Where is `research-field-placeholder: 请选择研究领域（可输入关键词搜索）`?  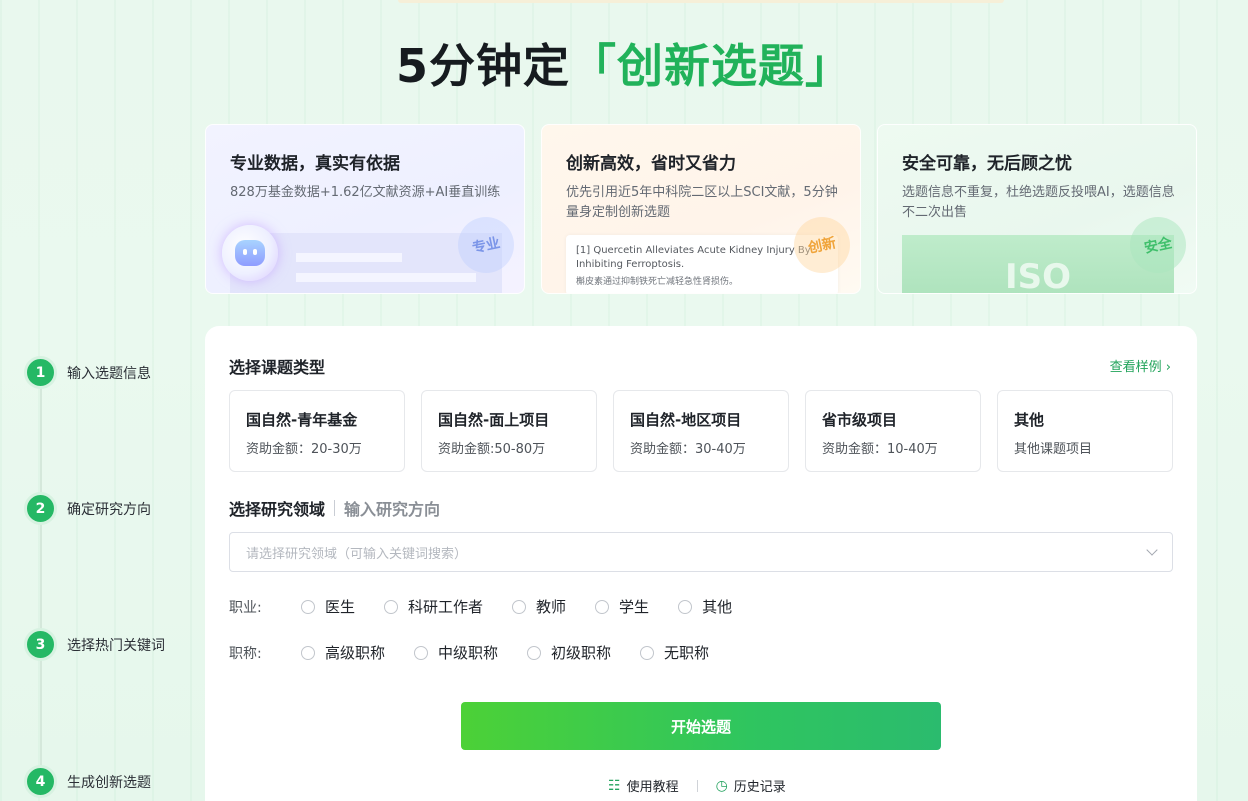 research-field-placeholder: 请选择研究领域（可输入关键词搜索） is located at coordinates (357, 554).